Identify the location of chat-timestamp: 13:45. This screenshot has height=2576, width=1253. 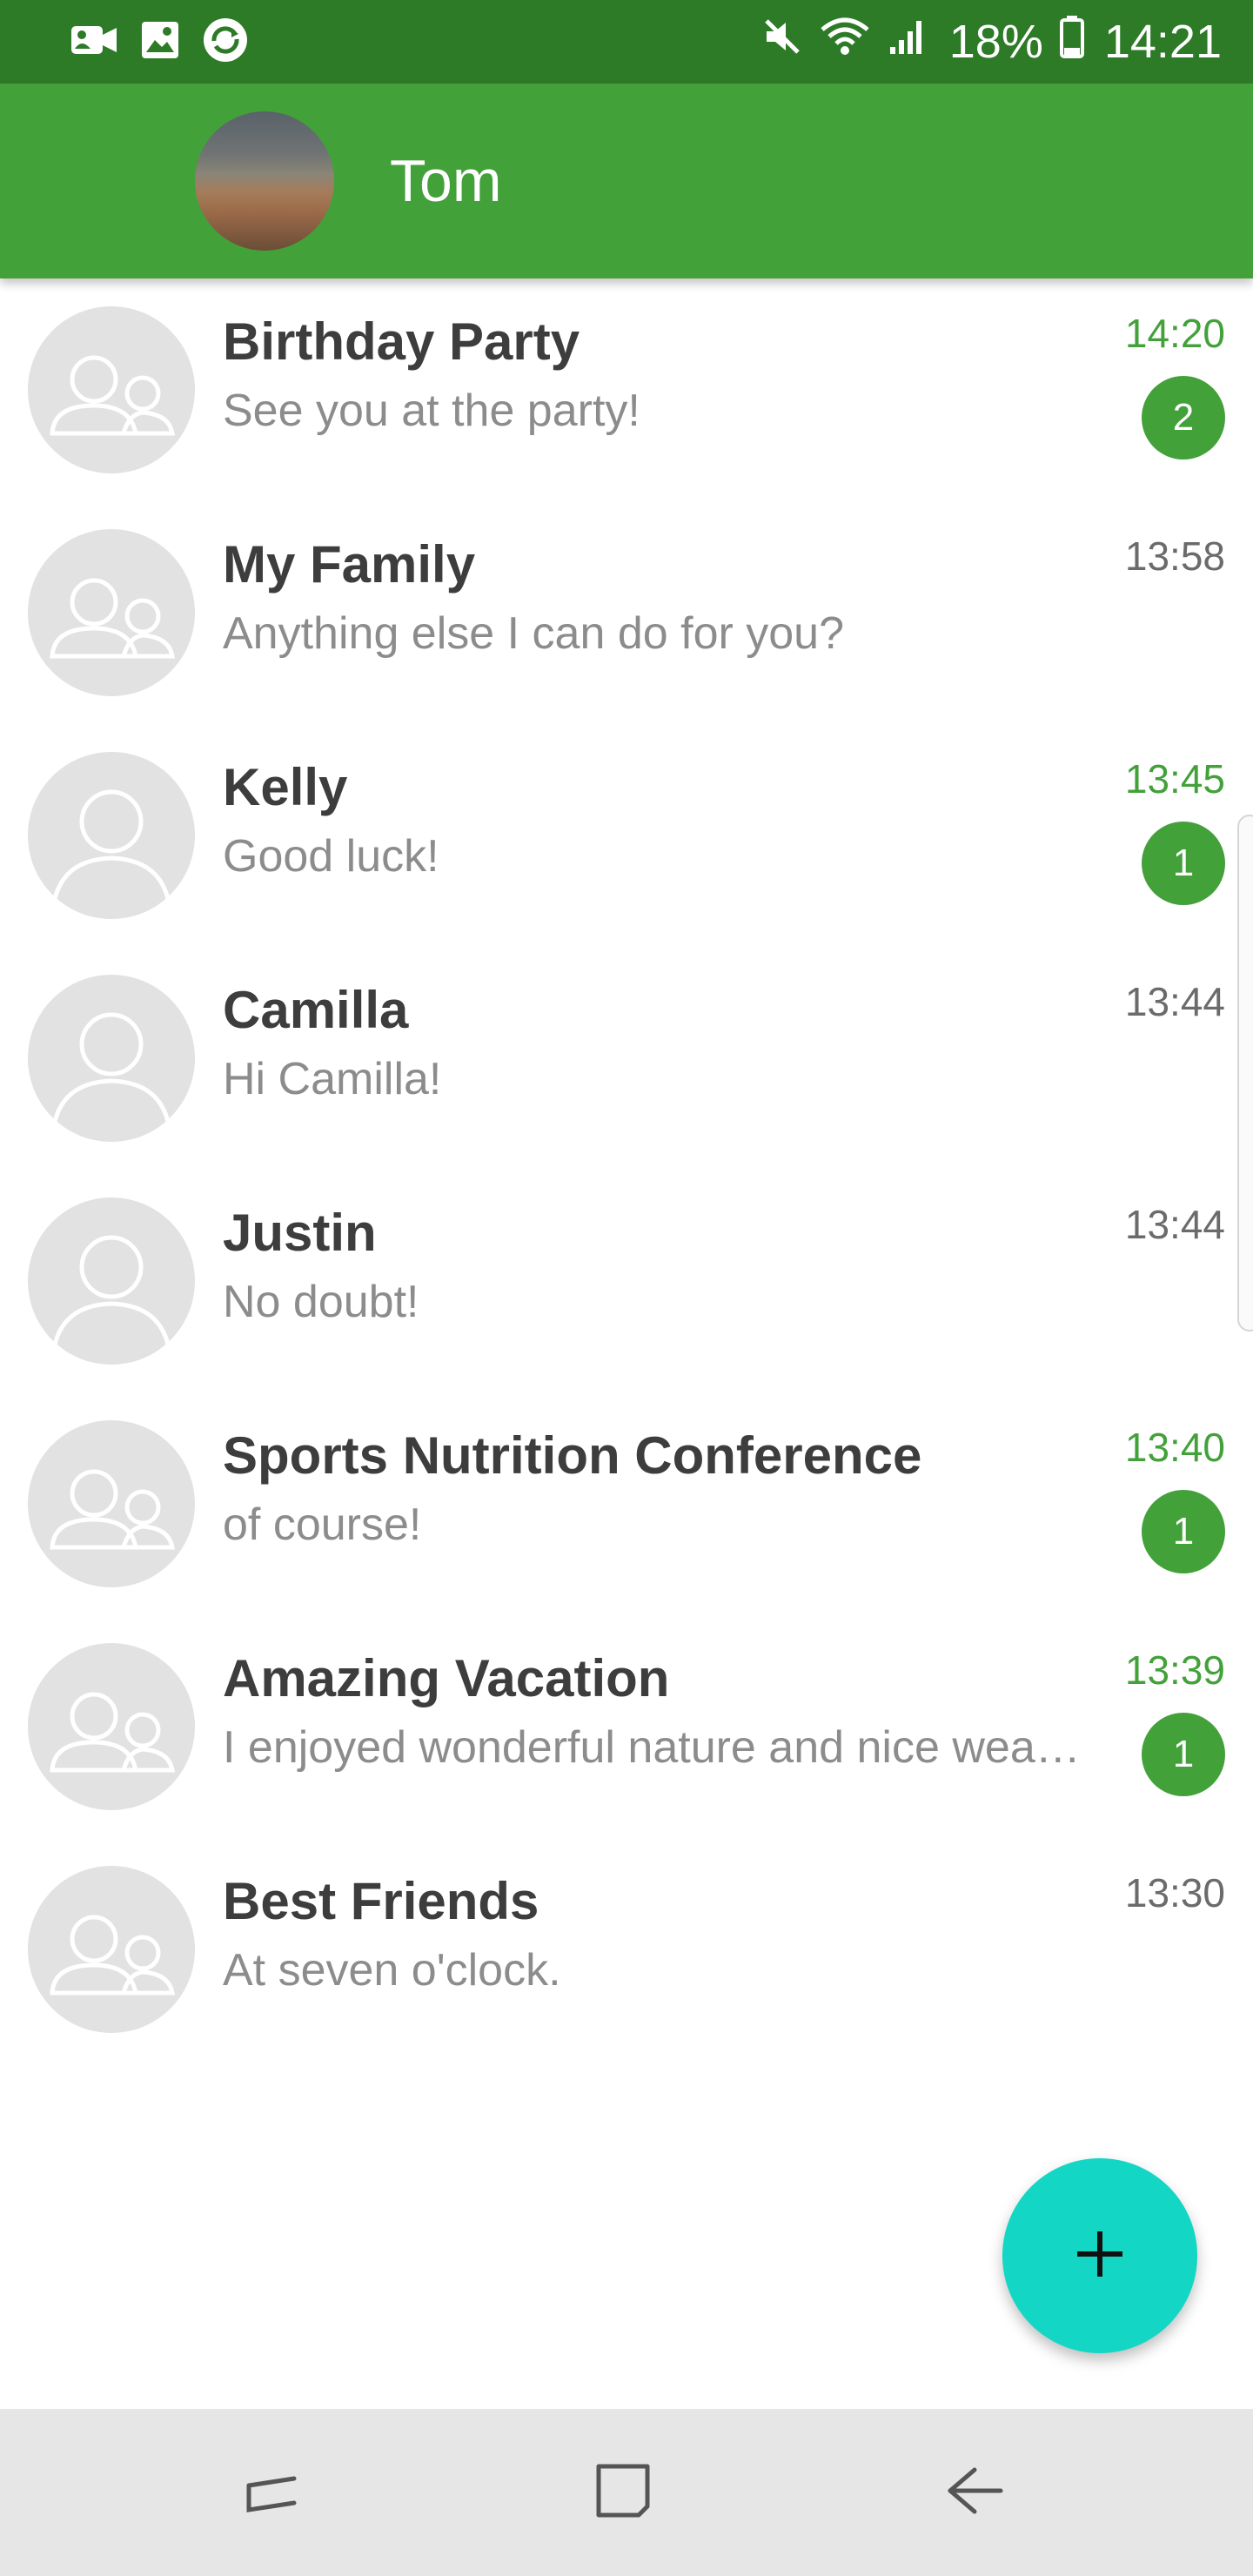
(1174, 779).